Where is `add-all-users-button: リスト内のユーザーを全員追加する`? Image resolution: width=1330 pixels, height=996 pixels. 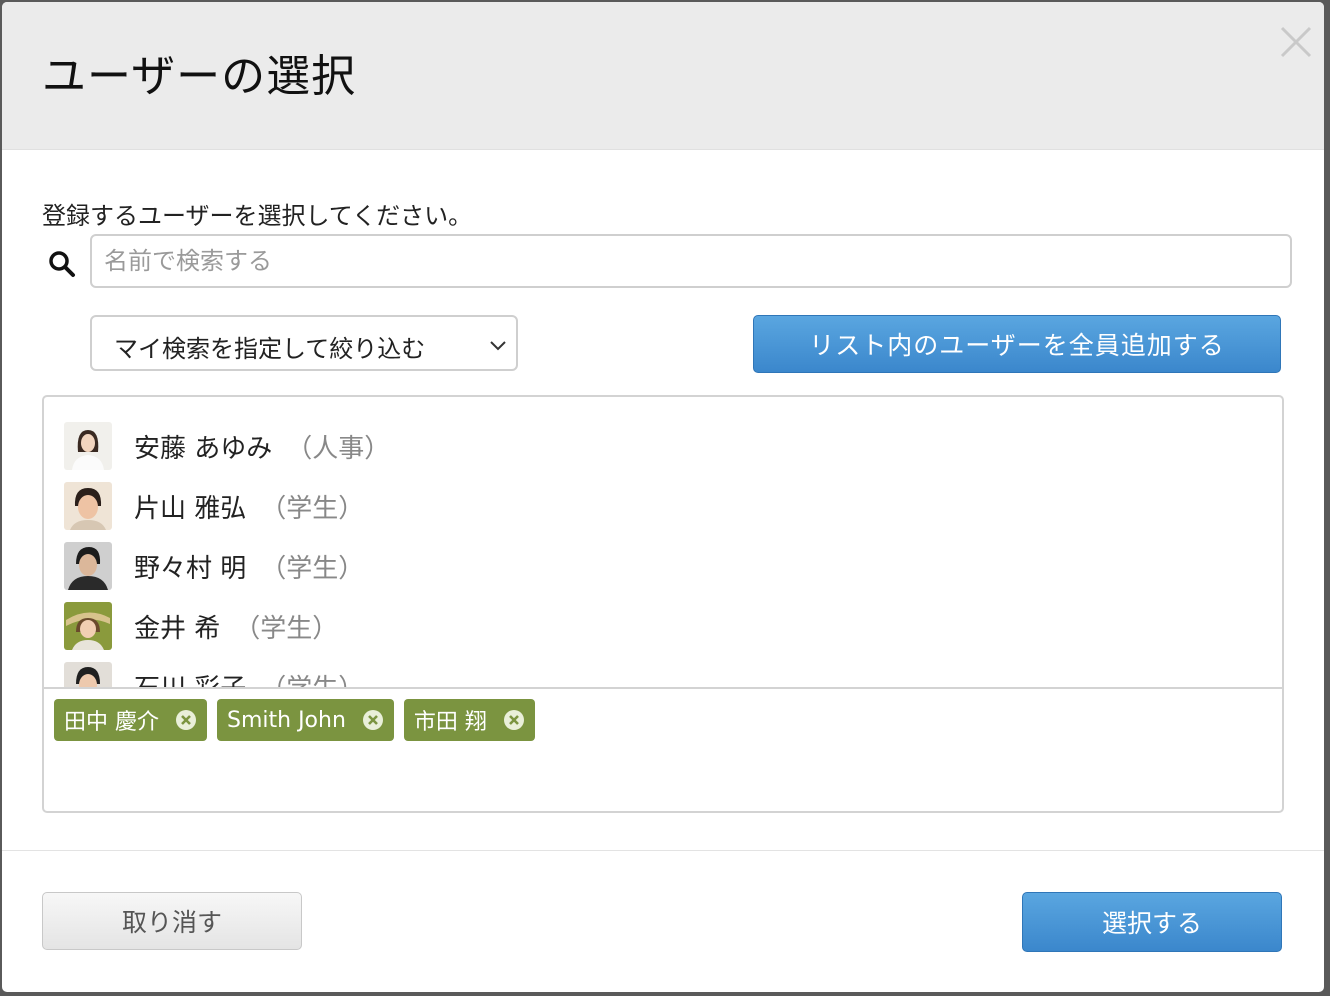 add-all-users-button: リスト内のユーザーを全員追加する is located at coordinates (1017, 344).